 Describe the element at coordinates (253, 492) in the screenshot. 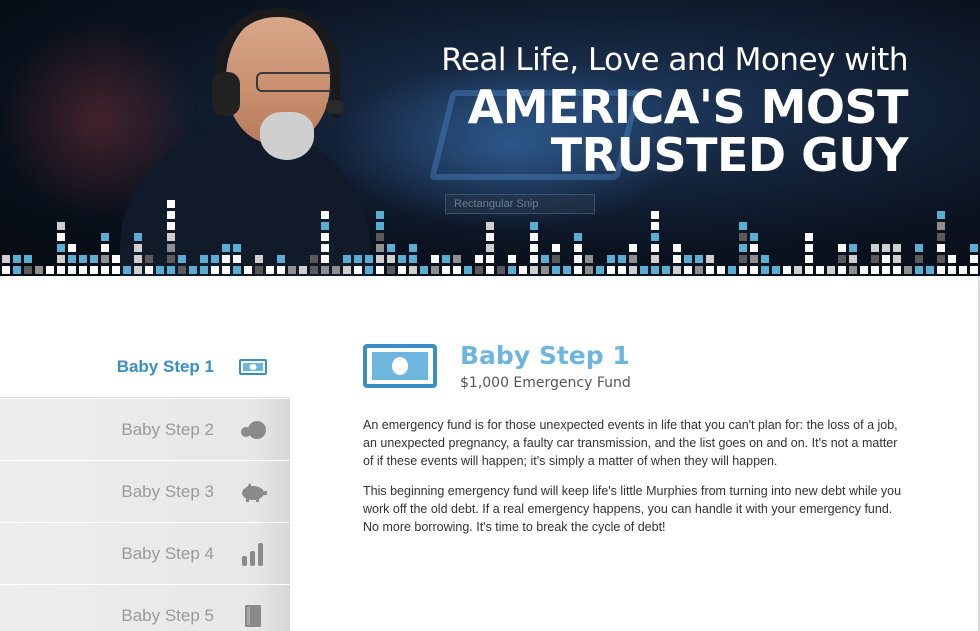

I see `piggy-bank-icon` at that location.